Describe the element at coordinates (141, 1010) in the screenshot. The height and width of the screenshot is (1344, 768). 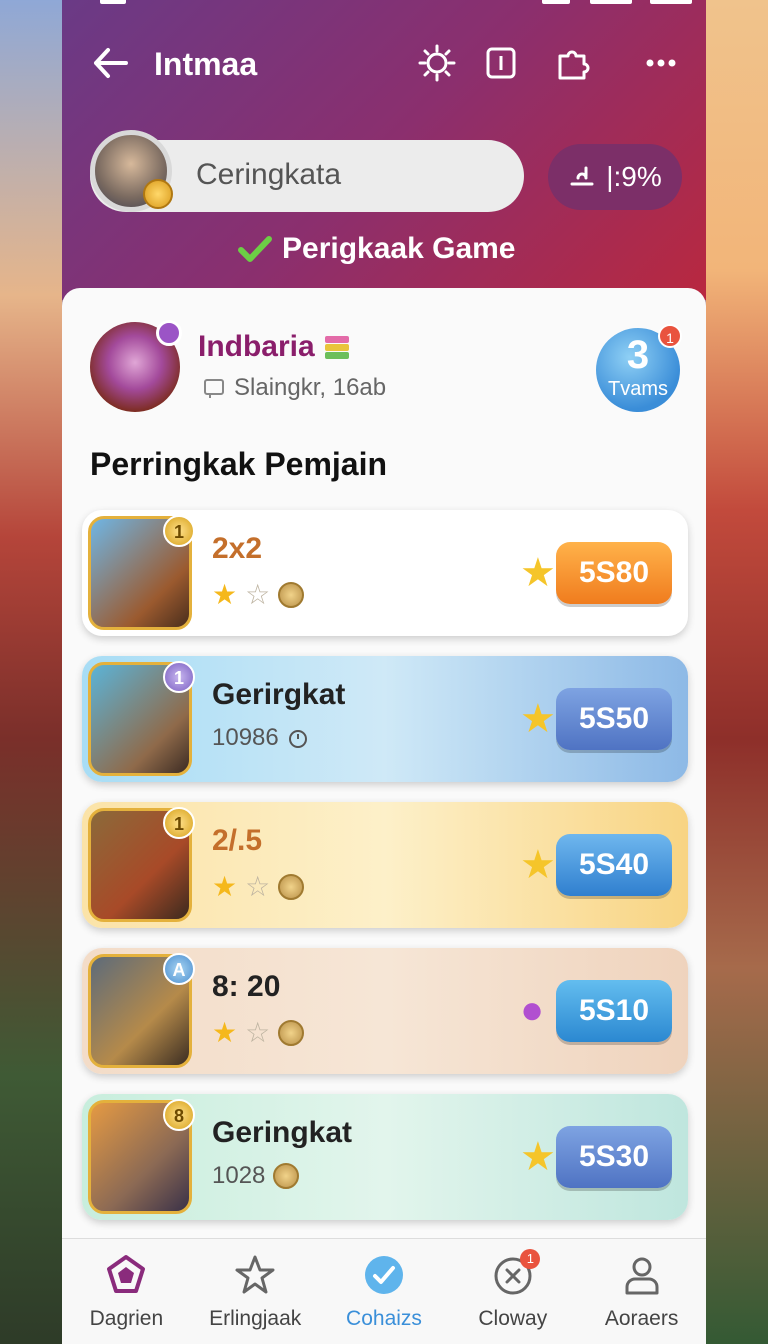
I see `player-avatar: A` at that location.